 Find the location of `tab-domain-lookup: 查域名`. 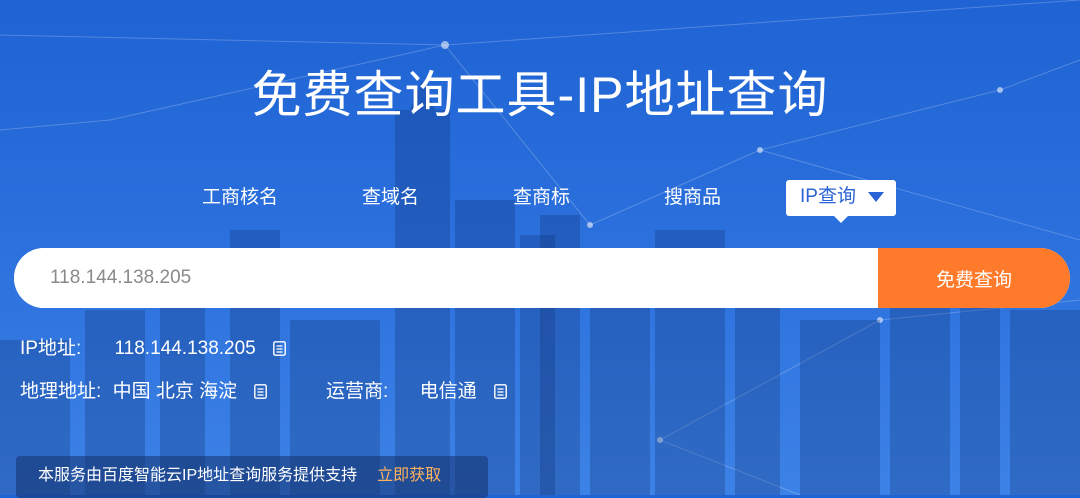

tab-domain-lookup: 查域名 is located at coordinates (390, 198).